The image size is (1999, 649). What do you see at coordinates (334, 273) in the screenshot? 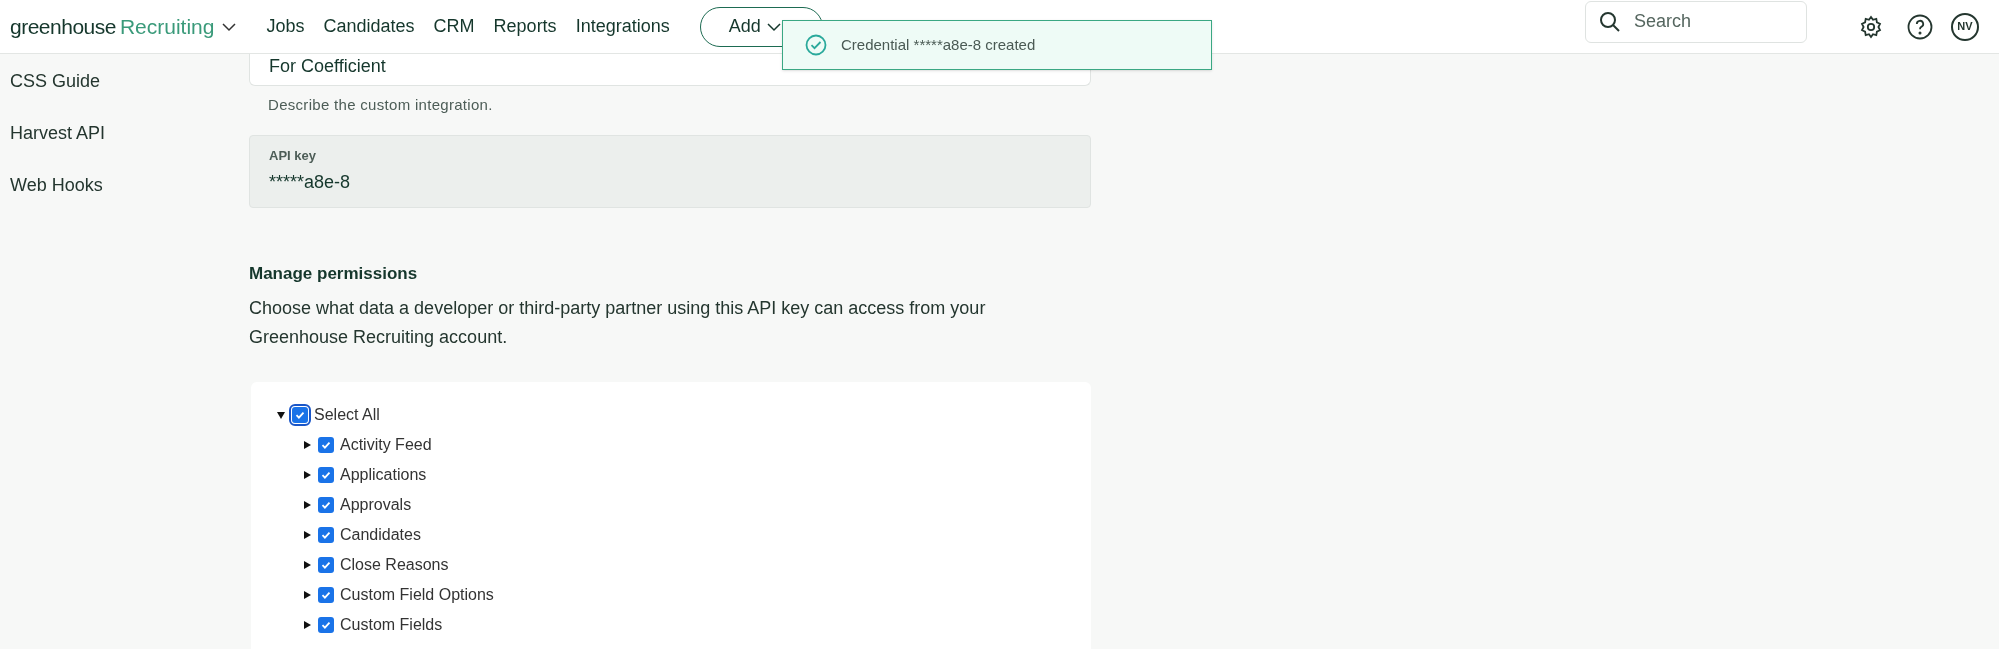
I see `section-title: Manage permissions` at bounding box center [334, 273].